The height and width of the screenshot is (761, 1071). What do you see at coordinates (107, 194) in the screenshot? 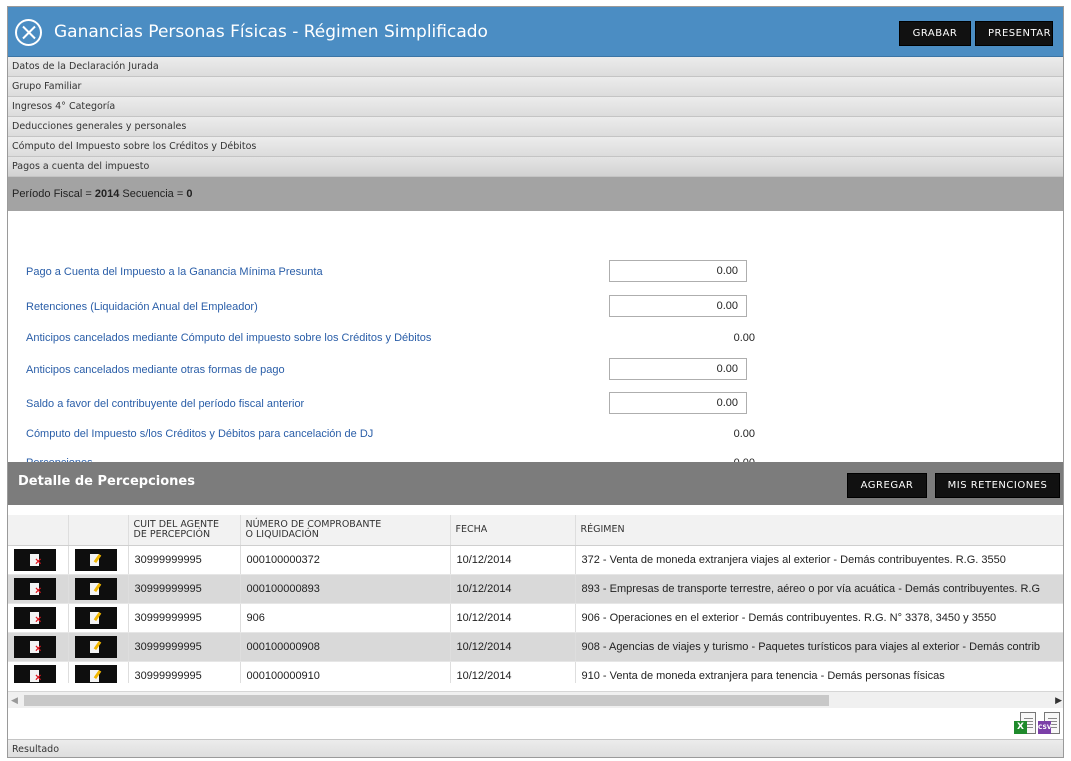
I see `periodo-value: 2014` at bounding box center [107, 194].